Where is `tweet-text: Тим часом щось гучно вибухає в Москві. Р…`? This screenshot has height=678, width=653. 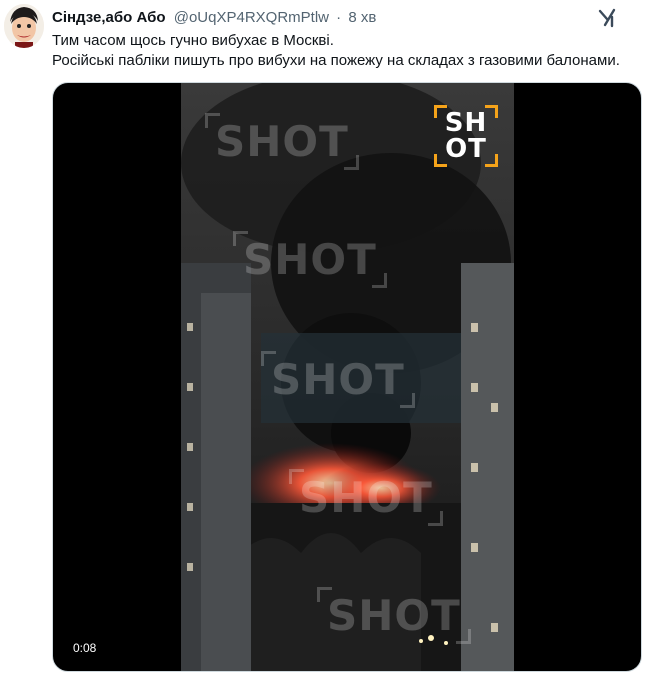
tweet-text: Тим часом щось гучно вибухає в Москві. Р… is located at coordinates (347, 51).